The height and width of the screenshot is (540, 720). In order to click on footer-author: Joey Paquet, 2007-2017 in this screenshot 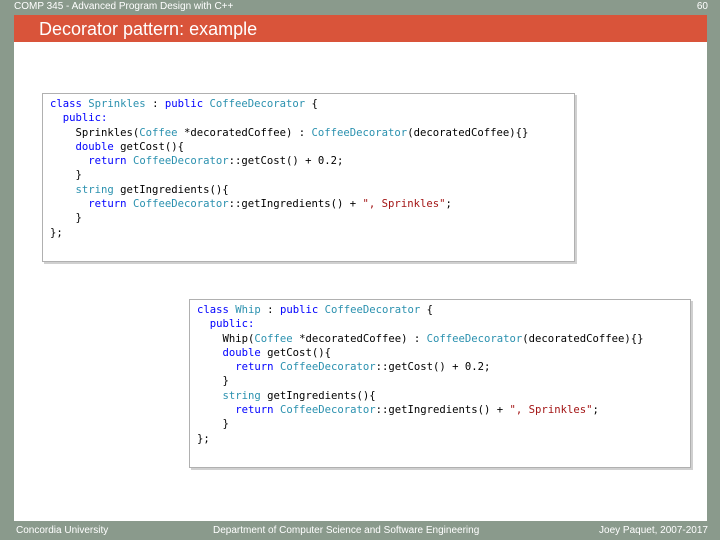, I will do `click(653, 530)`.